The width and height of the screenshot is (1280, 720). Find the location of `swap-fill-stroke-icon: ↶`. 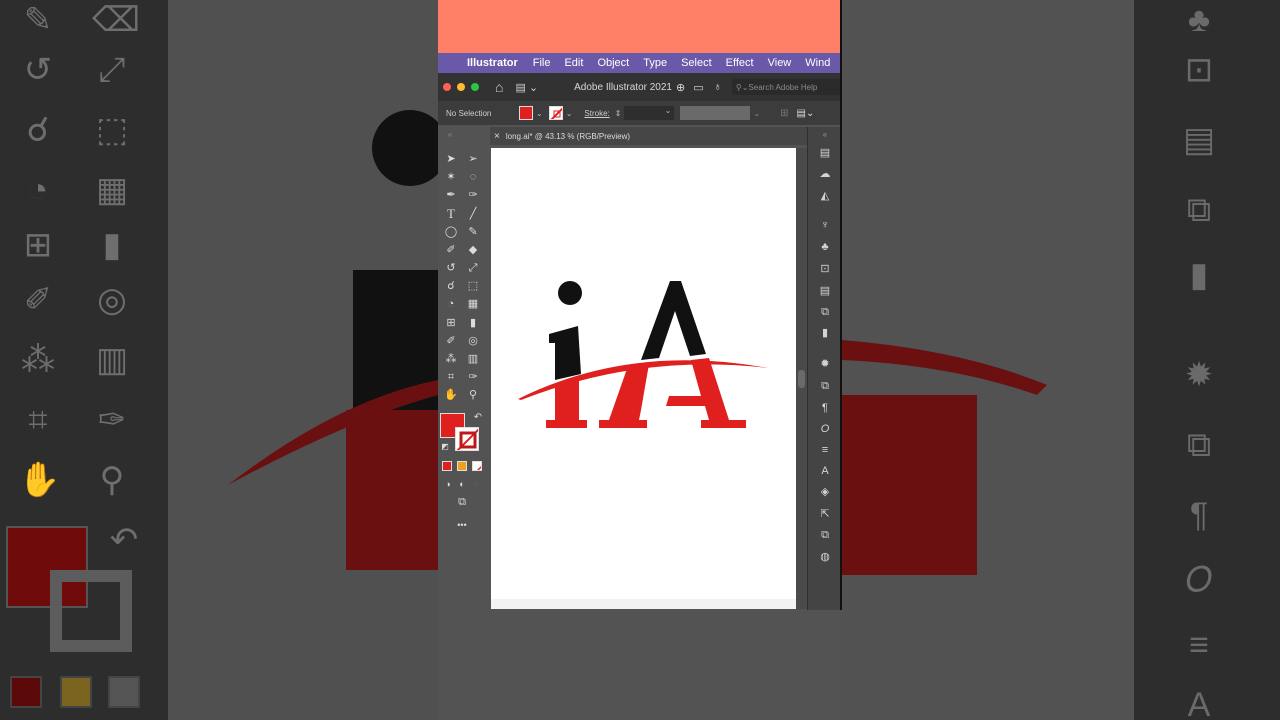

swap-fill-stroke-icon: ↶ is located at coordinates (478, 418).